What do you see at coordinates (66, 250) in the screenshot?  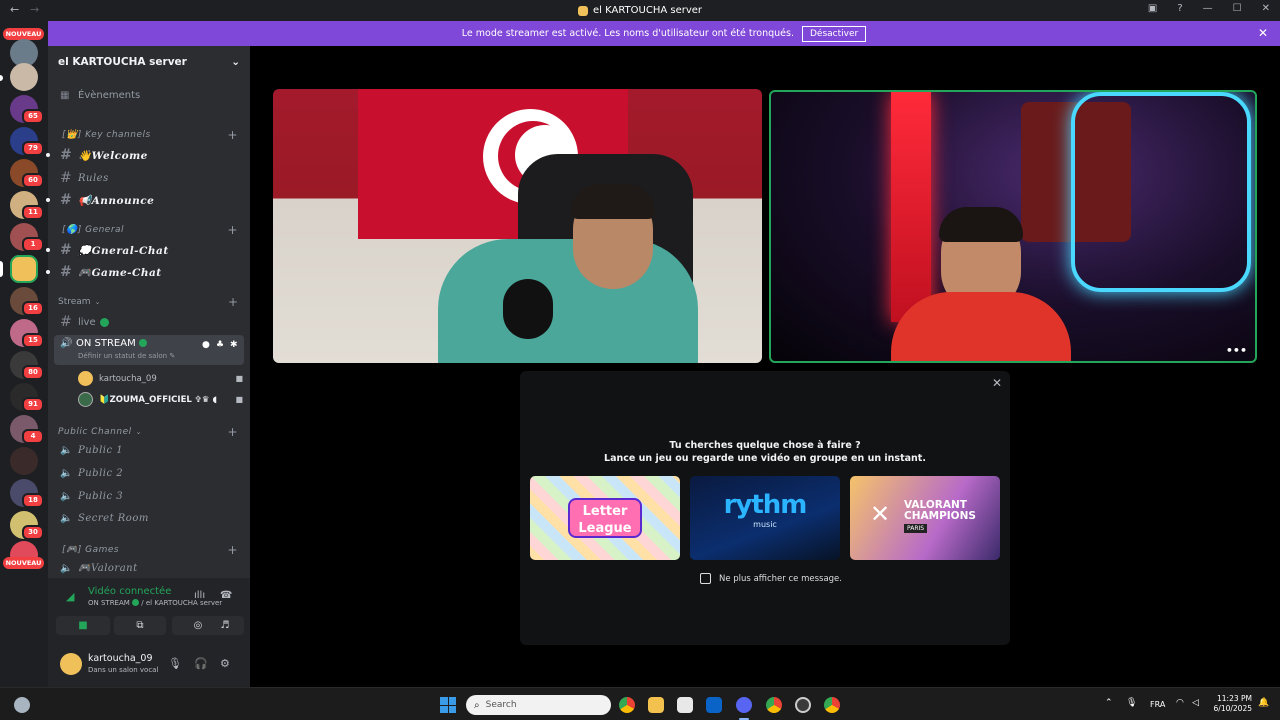 I see `hash-icon: #` at bounding box center [66, 250].